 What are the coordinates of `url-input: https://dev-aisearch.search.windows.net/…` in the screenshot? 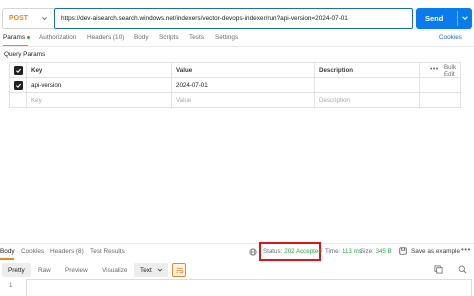 It's located at (233, 18).